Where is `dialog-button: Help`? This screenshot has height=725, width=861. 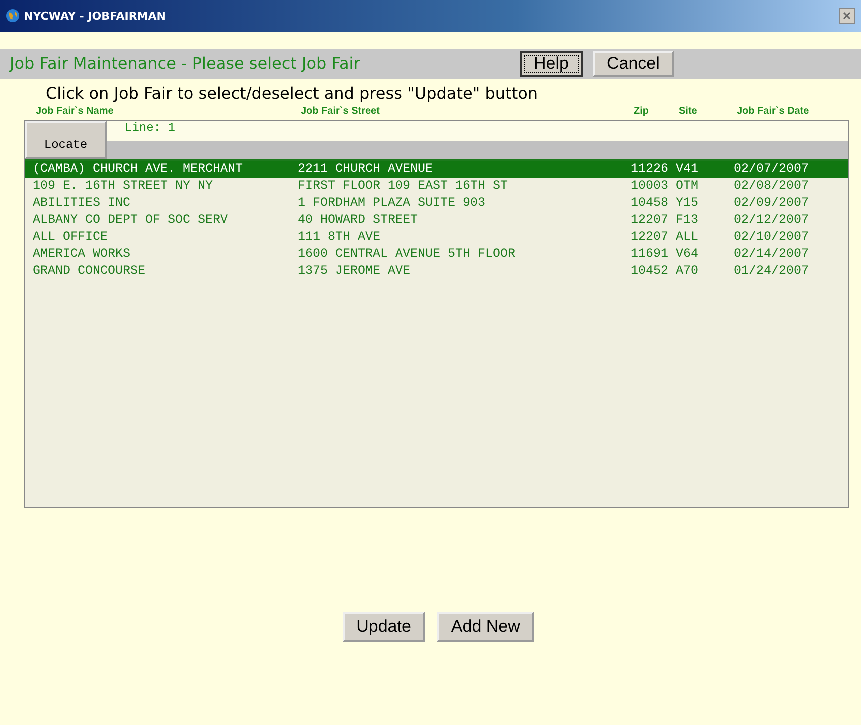 dialog-button: Help is located at coordinates (551, 64).